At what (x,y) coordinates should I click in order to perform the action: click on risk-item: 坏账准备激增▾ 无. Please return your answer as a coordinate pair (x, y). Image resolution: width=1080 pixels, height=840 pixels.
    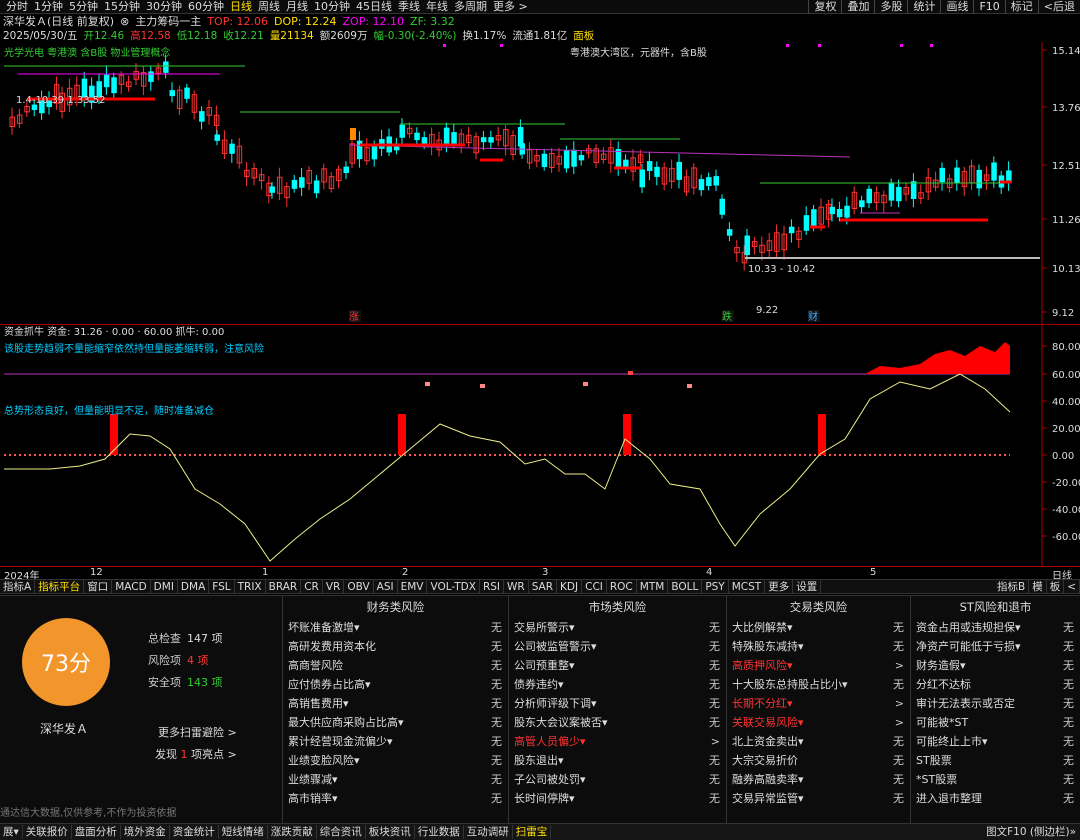
    Looking at the image, I should click on (395, 627).